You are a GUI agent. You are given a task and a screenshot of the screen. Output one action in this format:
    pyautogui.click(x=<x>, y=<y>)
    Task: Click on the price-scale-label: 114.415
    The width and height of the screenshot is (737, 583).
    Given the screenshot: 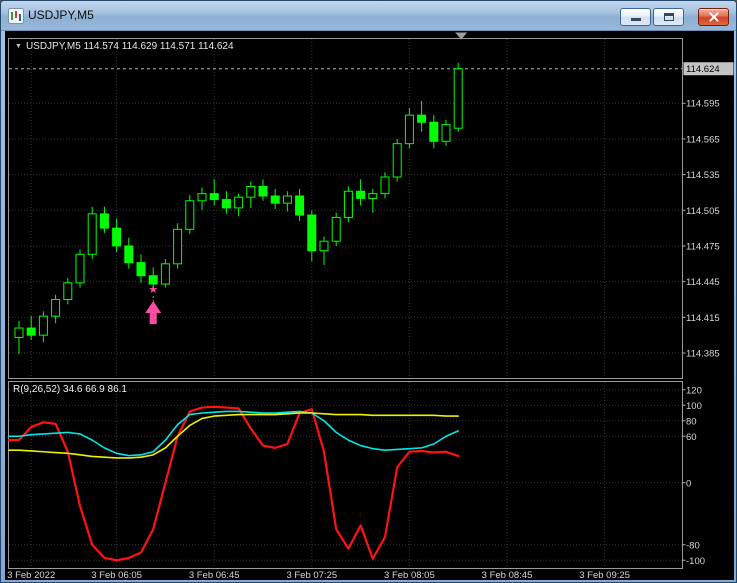 What is the action you would take?
    pyautogui.click(x=703, y=318)
    